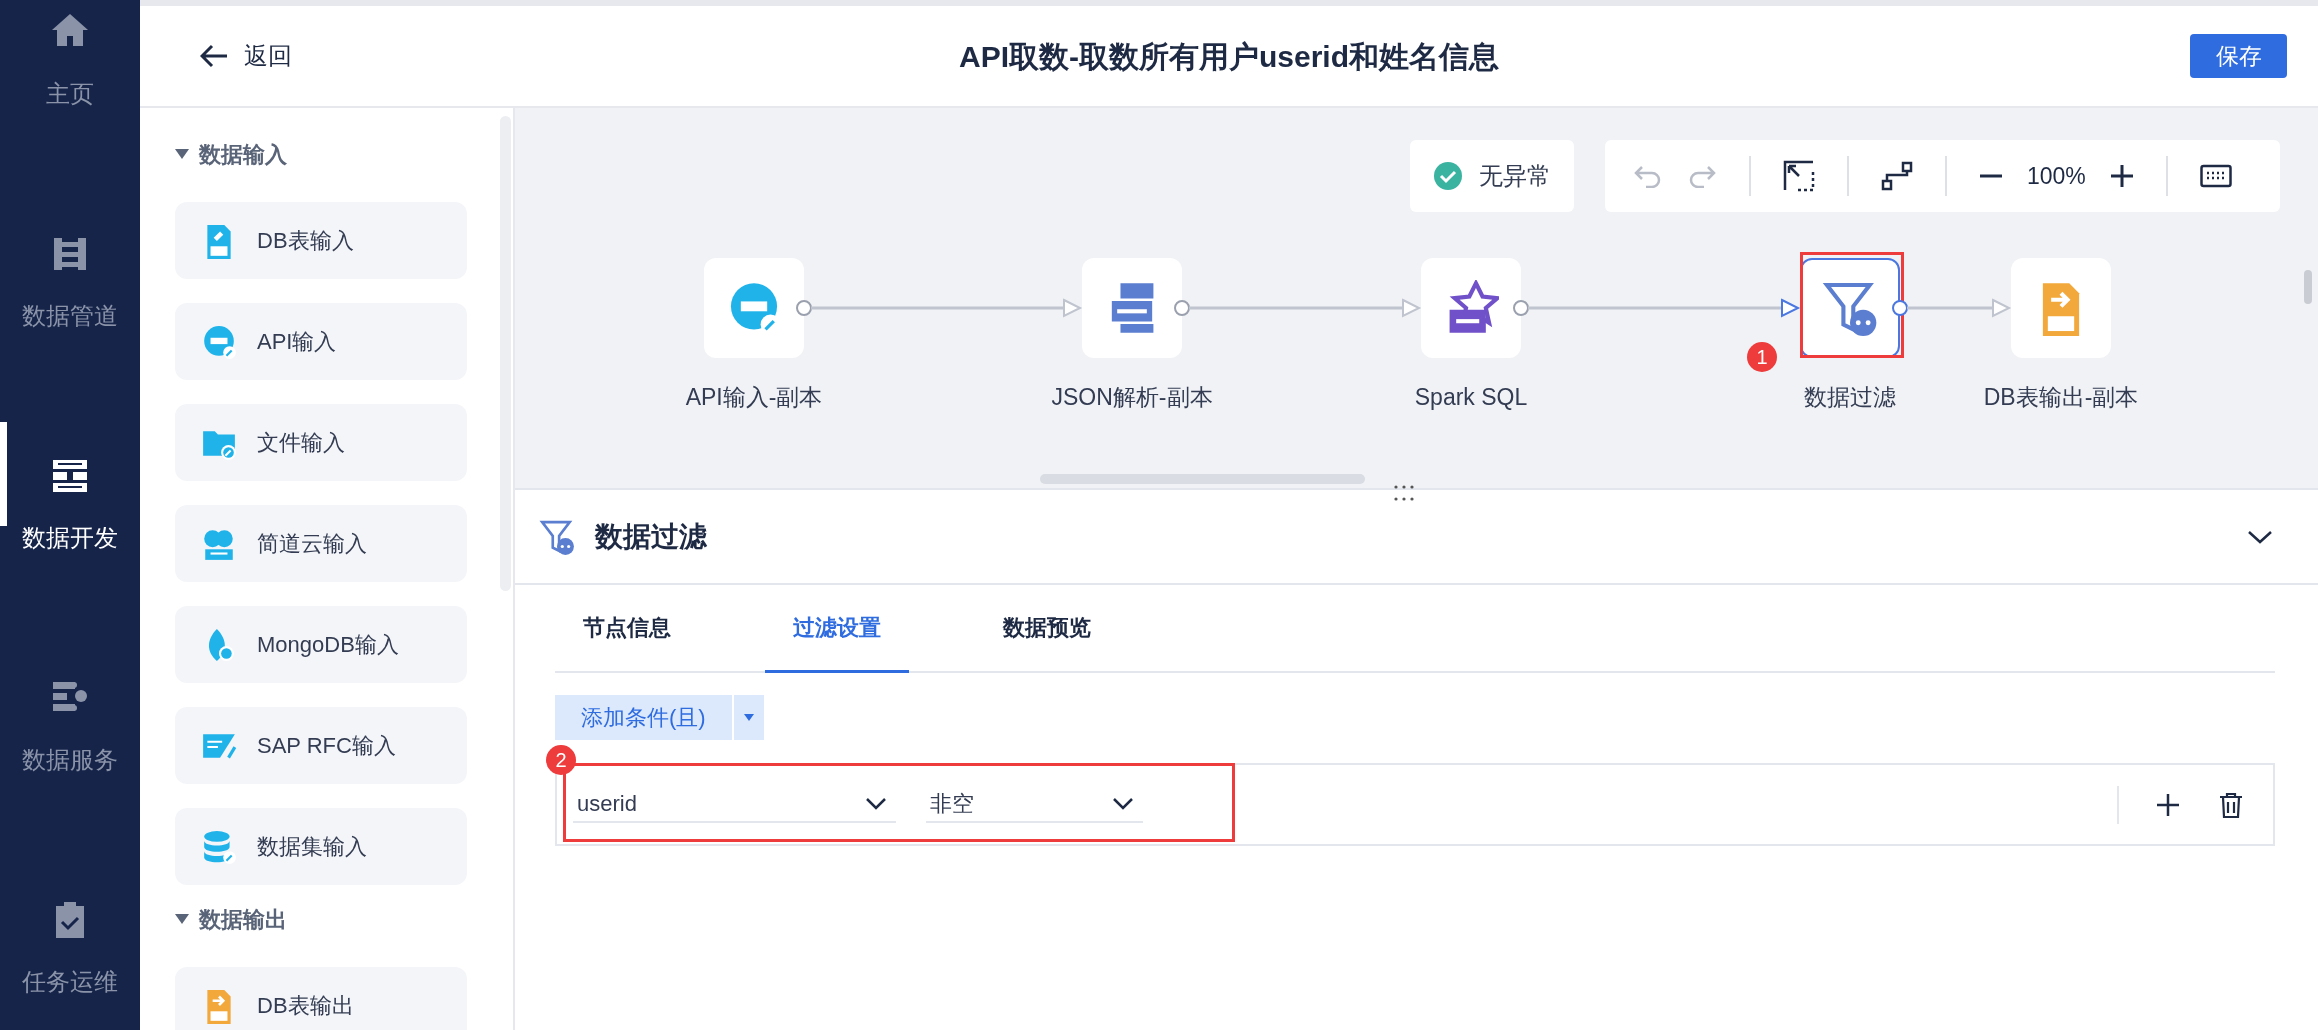 This screenshot has height=1030, width=2318. What do you see at coordinates (2121, 176) in the screenshot?
I see `zoom-in-icon` at bounding box center [2121, 176].